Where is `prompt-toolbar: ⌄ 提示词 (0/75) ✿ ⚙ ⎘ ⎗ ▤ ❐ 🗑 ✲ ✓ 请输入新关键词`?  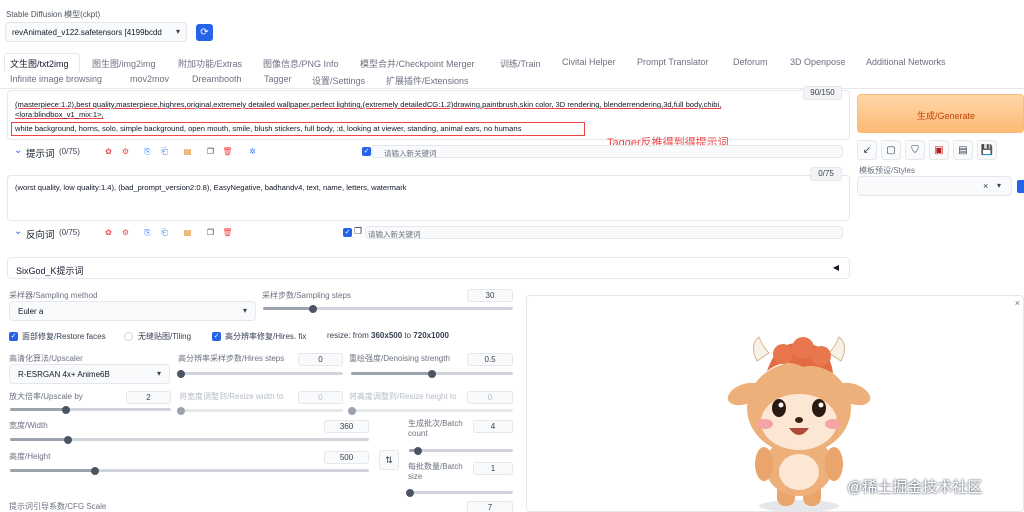 prompt-toolbar: ⌄ 提示词 (0/75) ✿ ⚙ ⎘ ⎗ ▤ ❐ 🗑 ✲ ✓ 请输入新关键词 is located at coordinates (436, 152).